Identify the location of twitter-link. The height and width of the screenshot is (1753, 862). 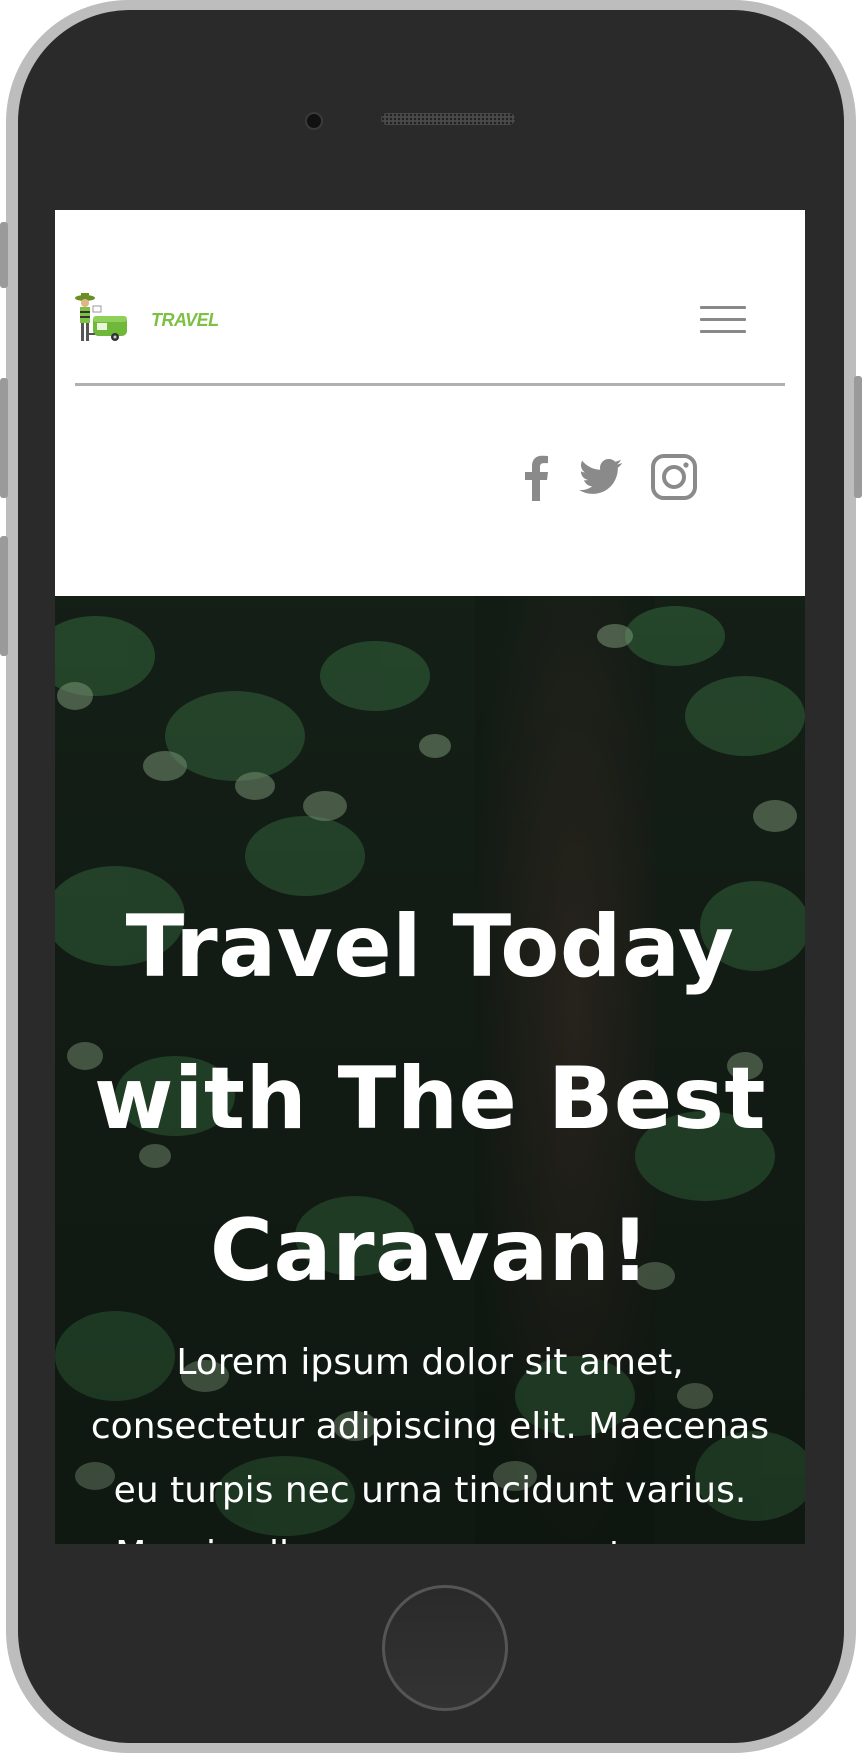
(601, 477).